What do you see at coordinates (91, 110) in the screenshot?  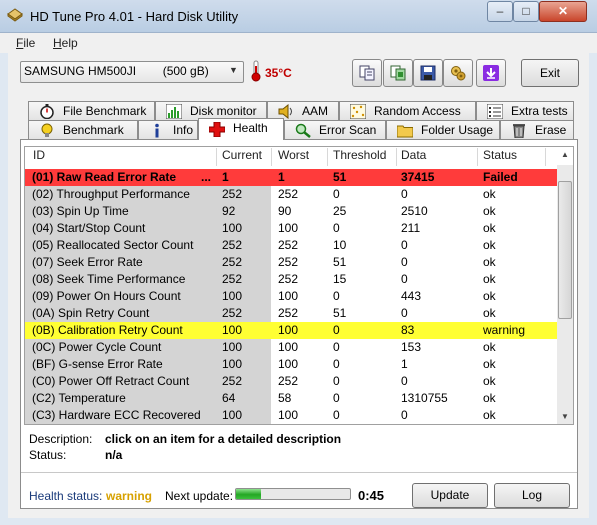 I see `tab-file-benchmark: File Benchmark` at bounding box center [91, 110].